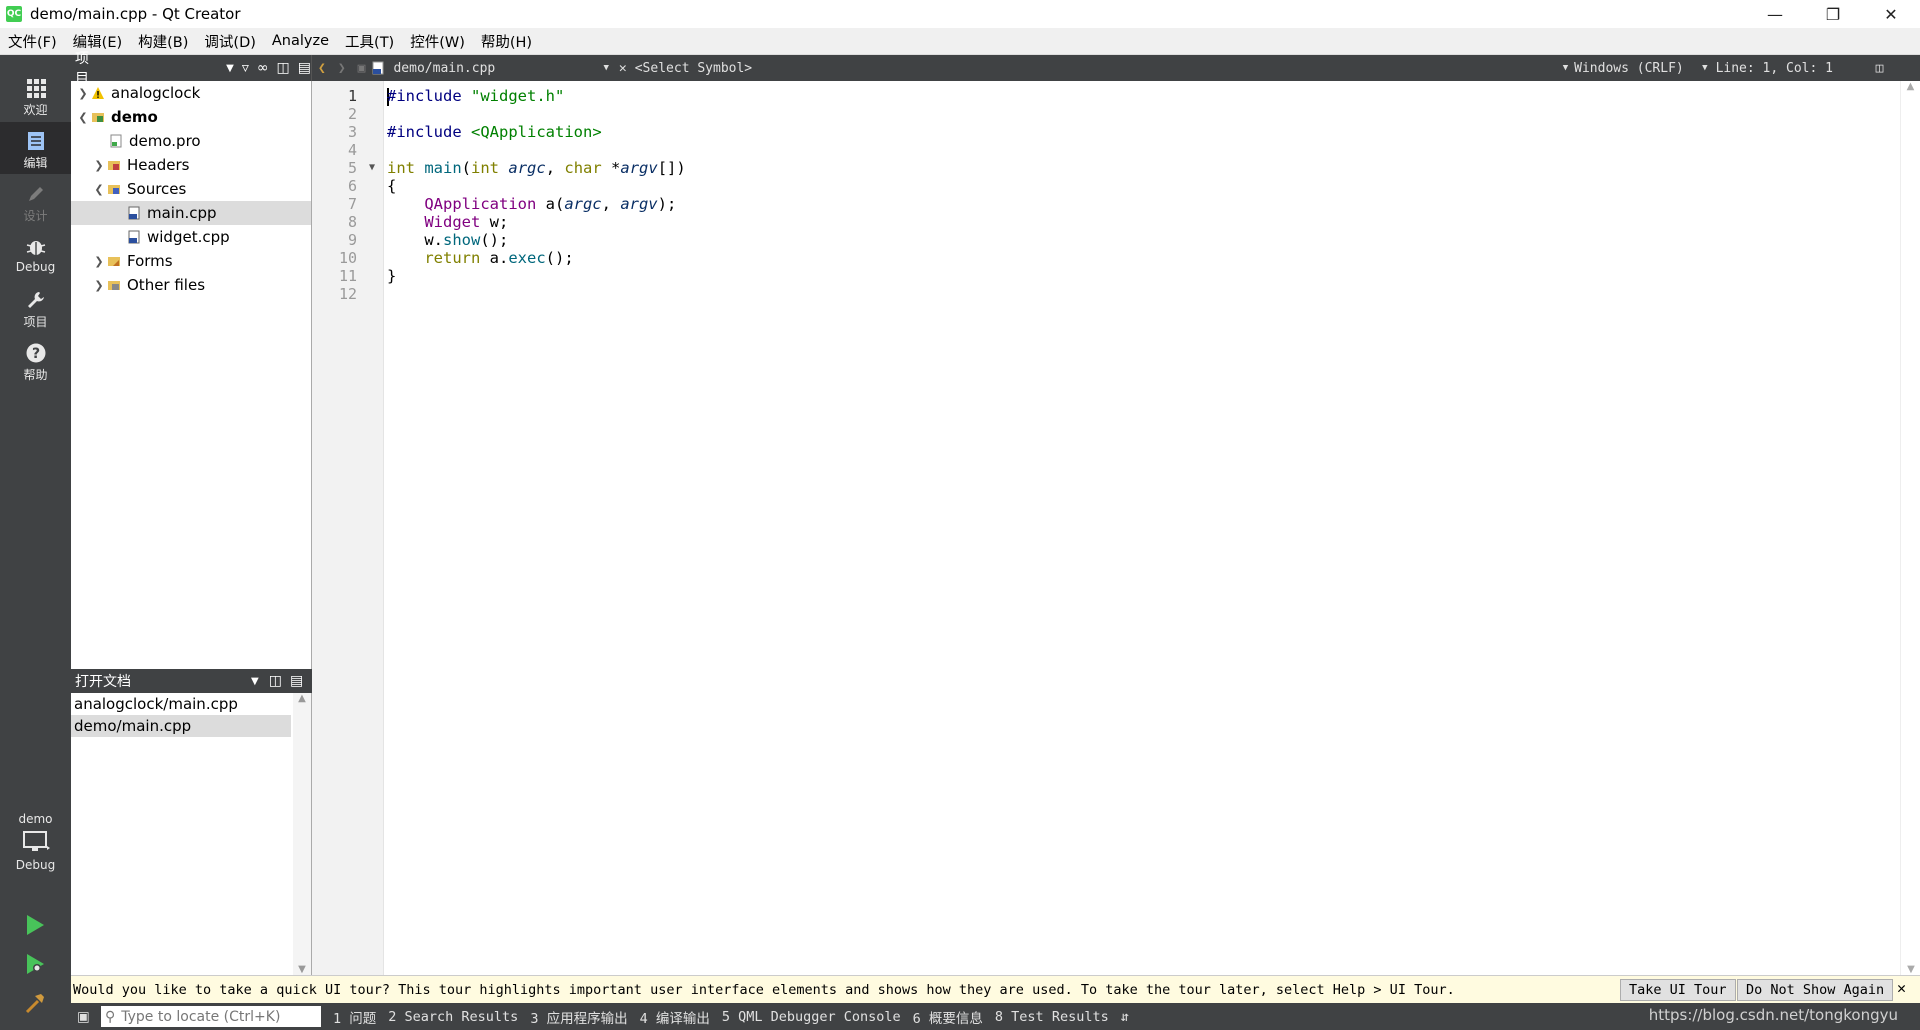 This screenshot has height=1030, width=1920. Describe the element at coordinates (191, 261) in the screenshot. I see `tree-item-forms: ❯ Forms` at that location.